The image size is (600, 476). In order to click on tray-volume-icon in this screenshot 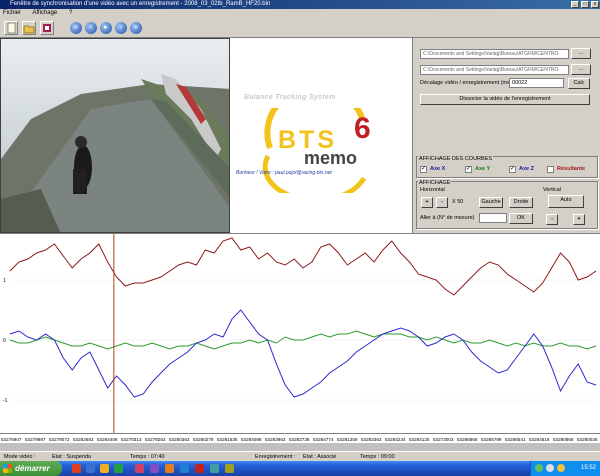, I will do `click(550, 468)`.